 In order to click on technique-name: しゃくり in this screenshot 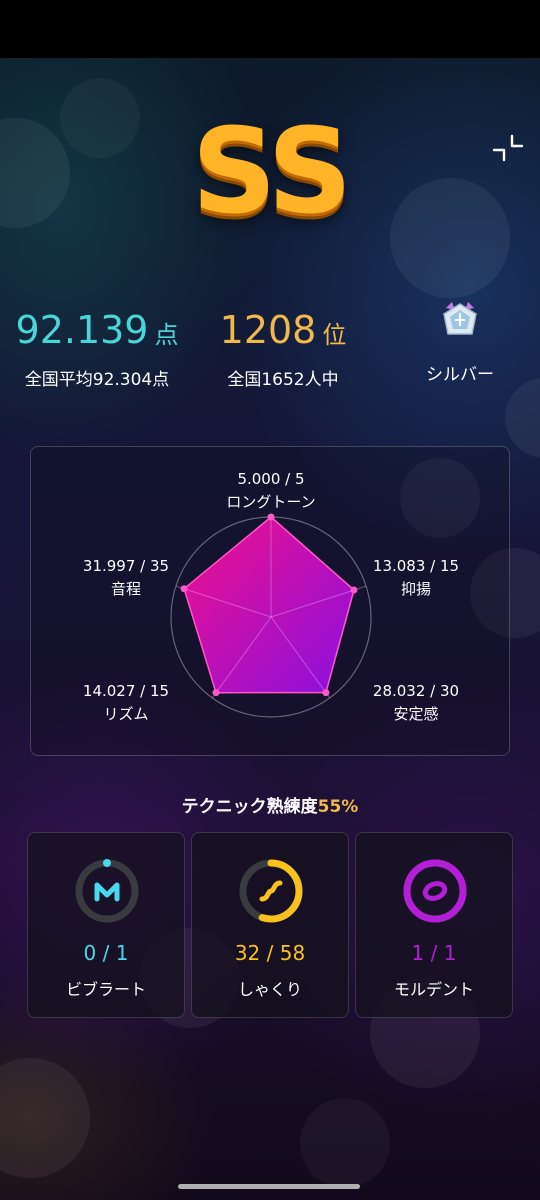, I will do `click(269, 989)`.